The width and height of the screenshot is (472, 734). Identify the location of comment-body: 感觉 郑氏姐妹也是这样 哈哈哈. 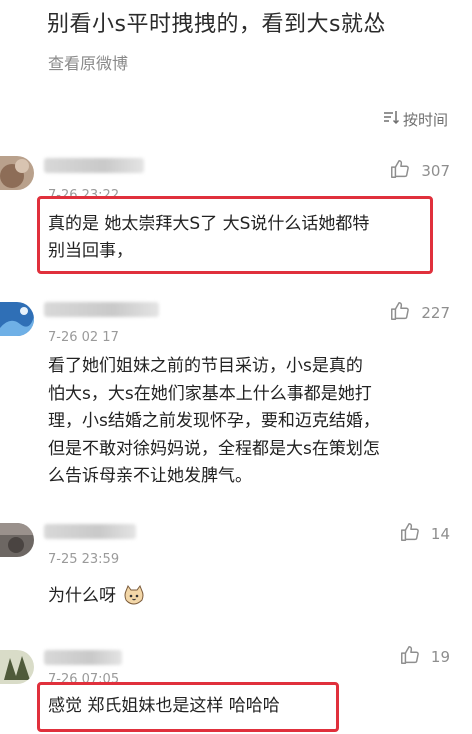
(248, 706).